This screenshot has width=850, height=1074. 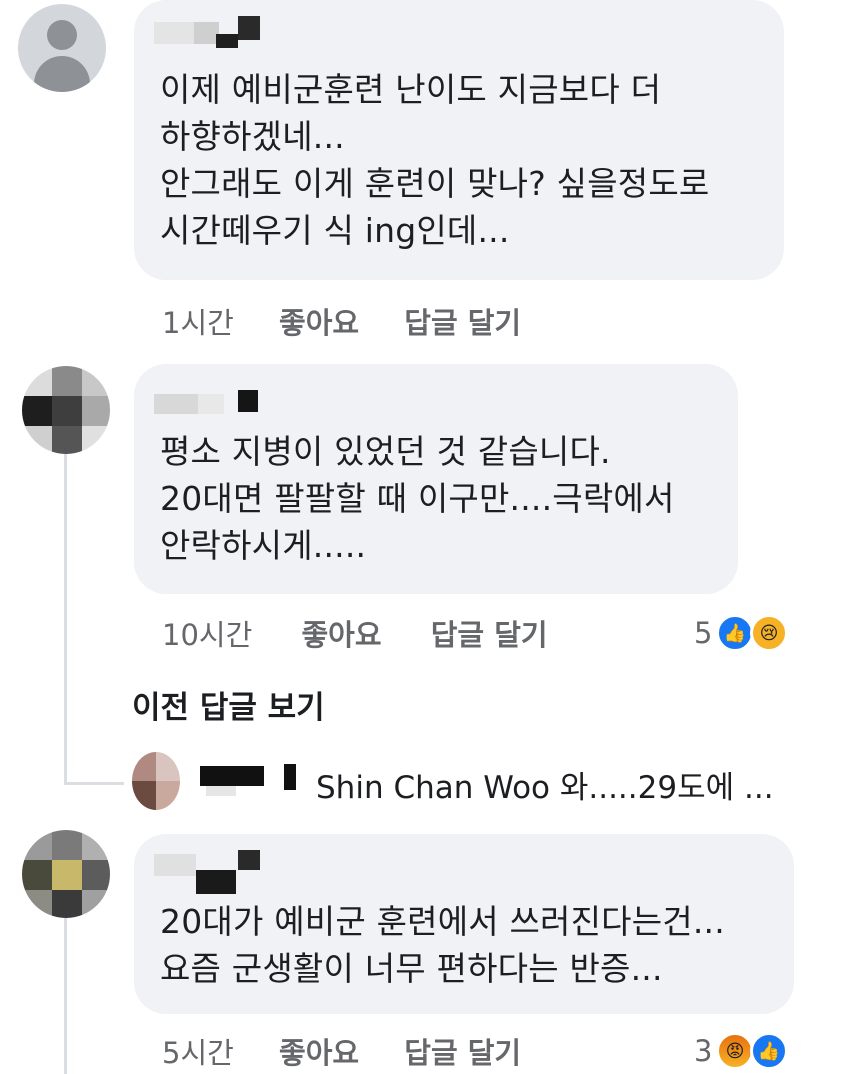 I want to click on reaction-summary: 5 👍 😢, so click(x=749, y=634).